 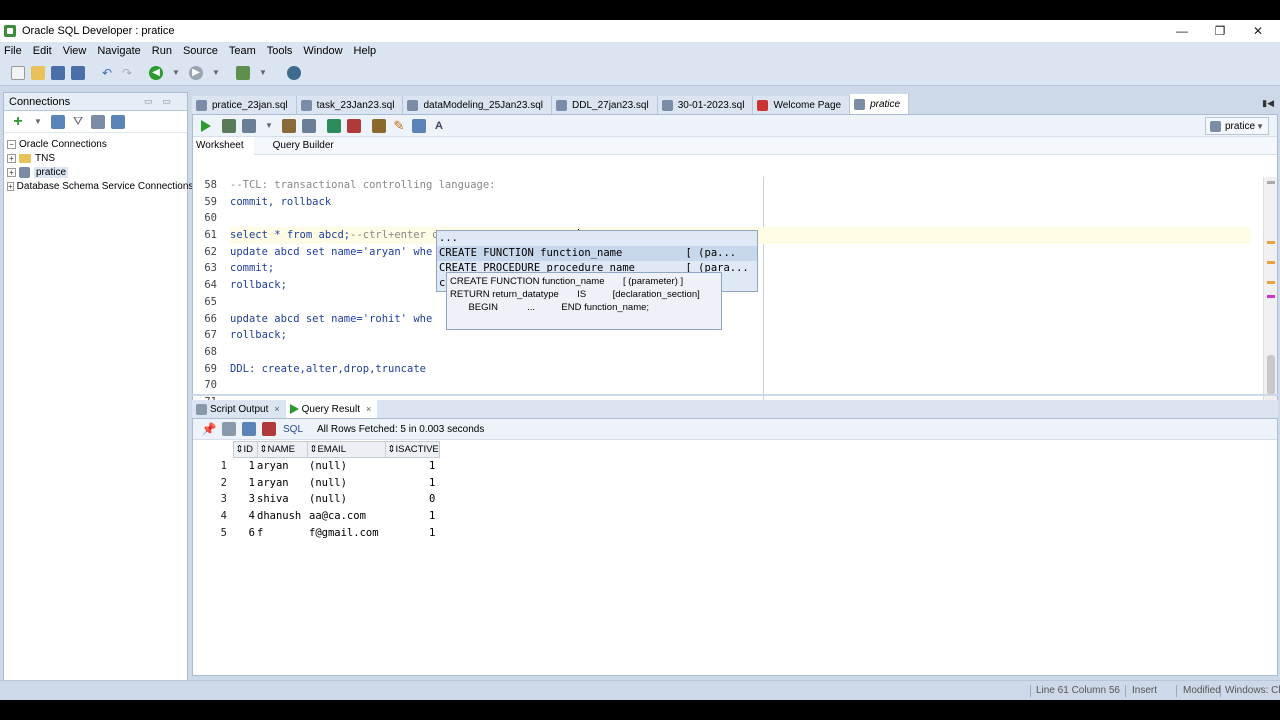 I want to click on worksheet-dropdown-icon: ▼, so click(x=263, y=73).